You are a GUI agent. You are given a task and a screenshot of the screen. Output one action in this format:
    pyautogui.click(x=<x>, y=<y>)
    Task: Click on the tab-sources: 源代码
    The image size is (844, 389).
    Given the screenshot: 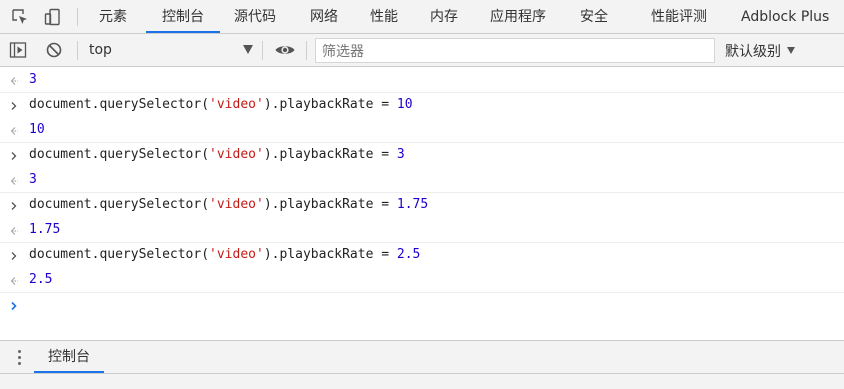 What is the action you would take?
    pyautogui.click(x=255, y=16)
    